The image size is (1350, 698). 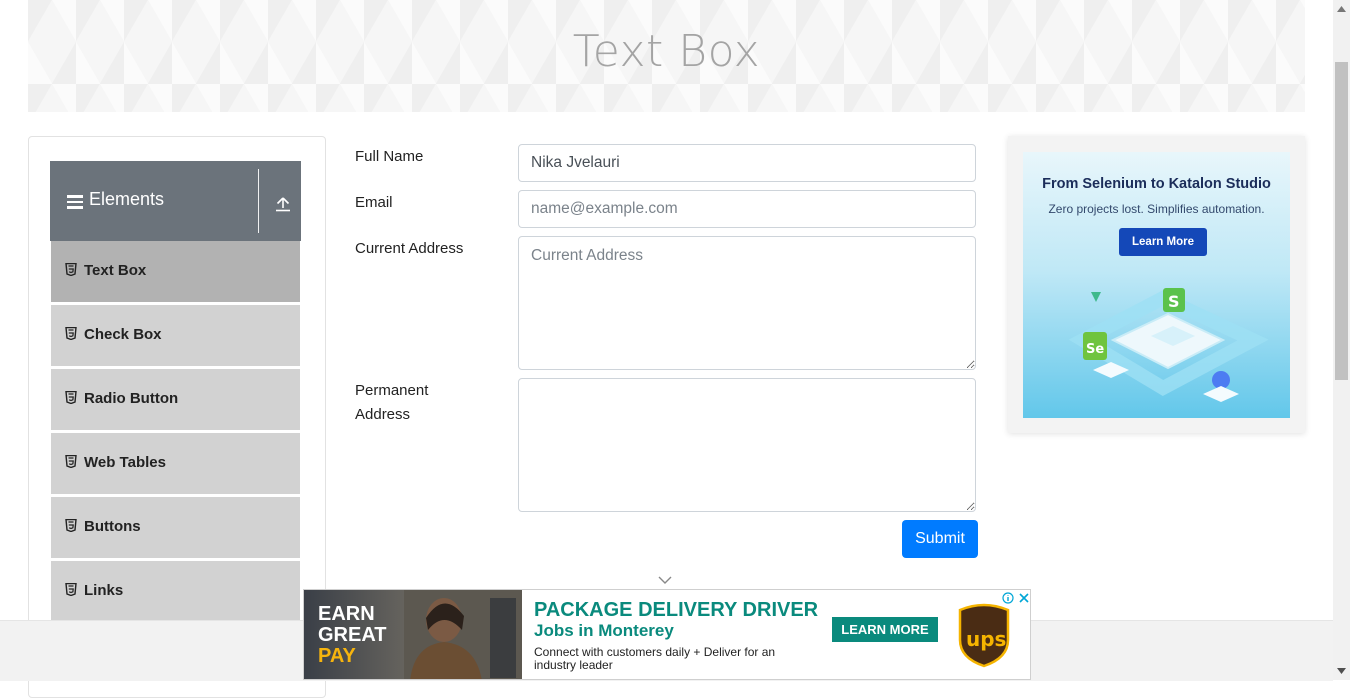 I want to click on current-address-input, so click(x=747, y=303).